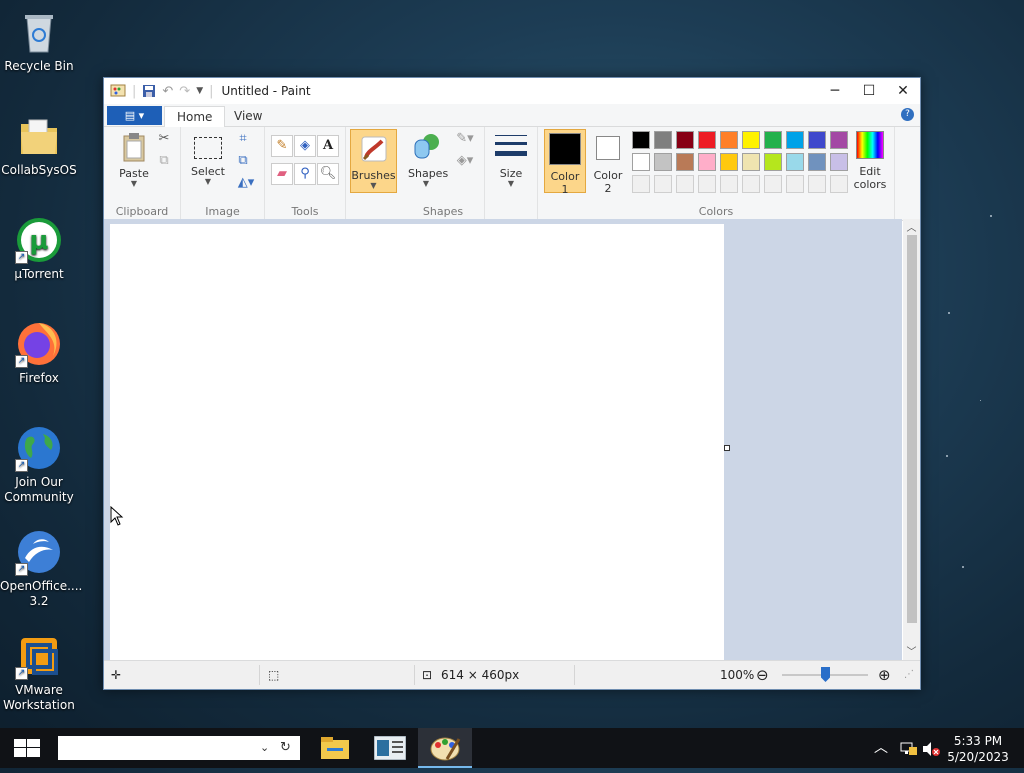 The image size is (1024, 773). Describe the element at coordinates (305, 146) in the screenshot. I see `fill-icon: ◈` at that location.